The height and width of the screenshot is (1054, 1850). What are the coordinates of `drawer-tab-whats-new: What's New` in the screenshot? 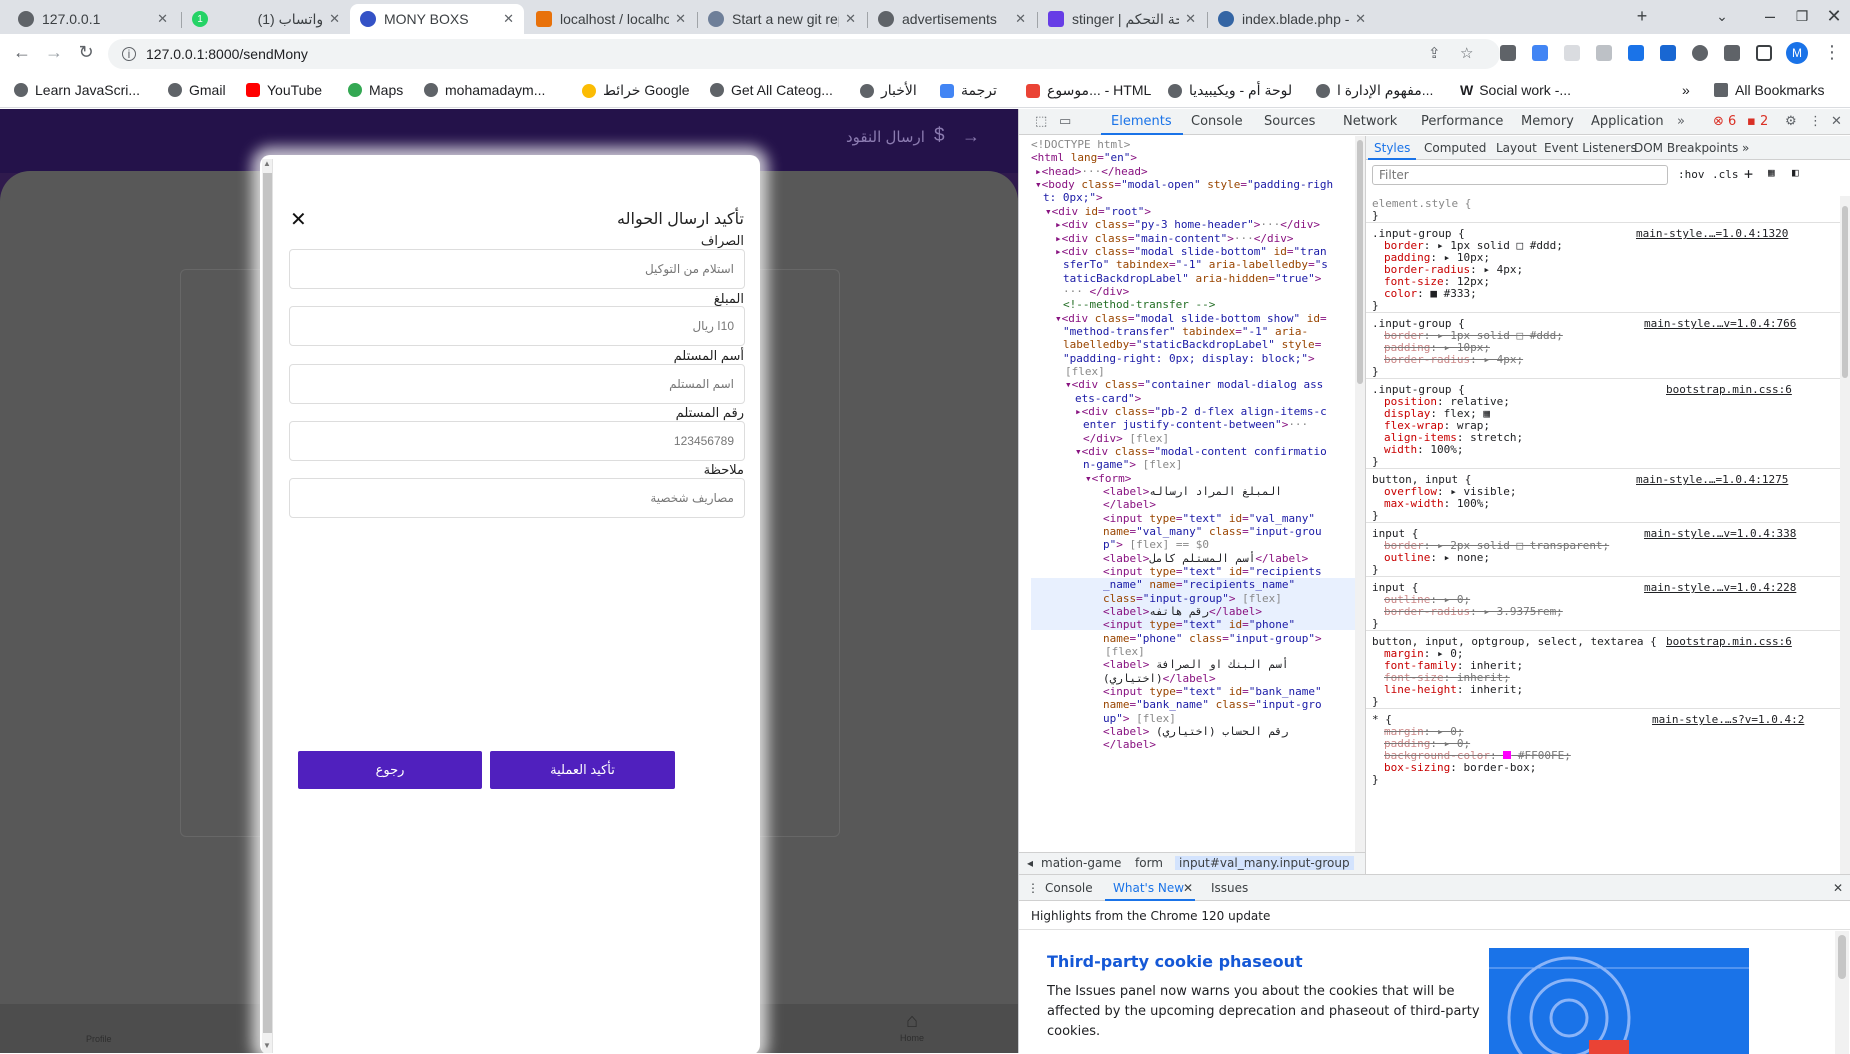 It's located at (1148, 888).